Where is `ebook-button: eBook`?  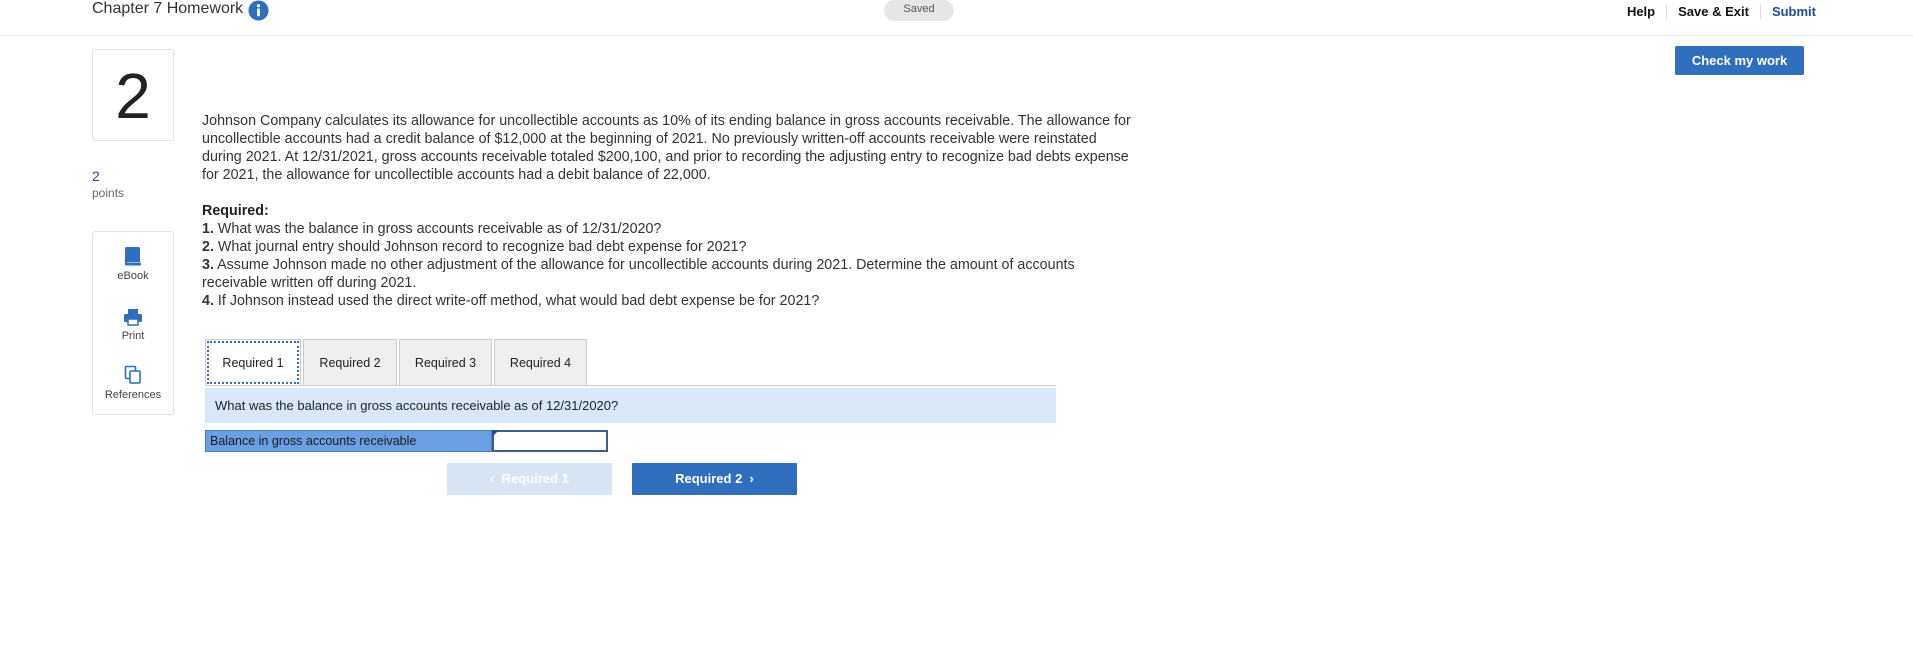
ebook-button: eBook is located at coordinates (133, 264).